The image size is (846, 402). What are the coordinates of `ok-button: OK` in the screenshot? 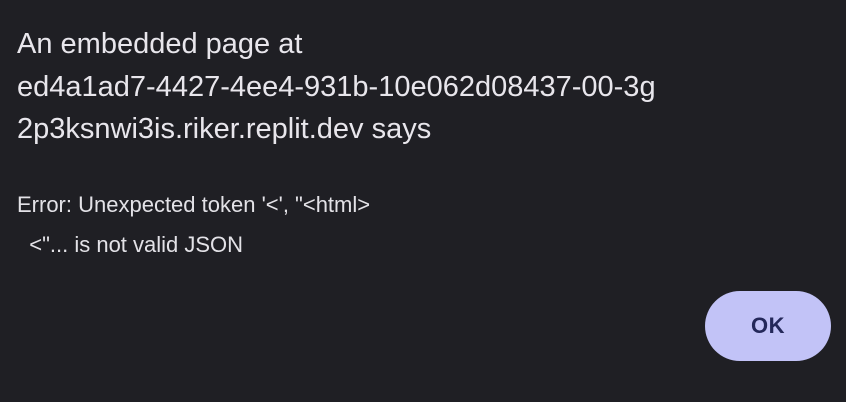 It's located at (768, 326).